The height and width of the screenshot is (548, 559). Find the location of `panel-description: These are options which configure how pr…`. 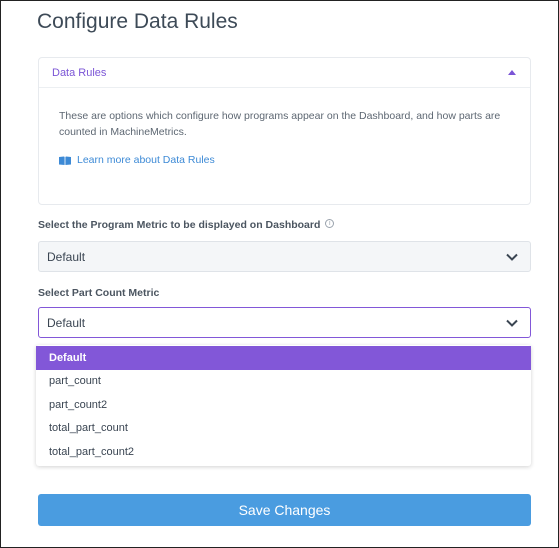

panel-description: These are options which configure how pr… is located at coordinates (280, 124).